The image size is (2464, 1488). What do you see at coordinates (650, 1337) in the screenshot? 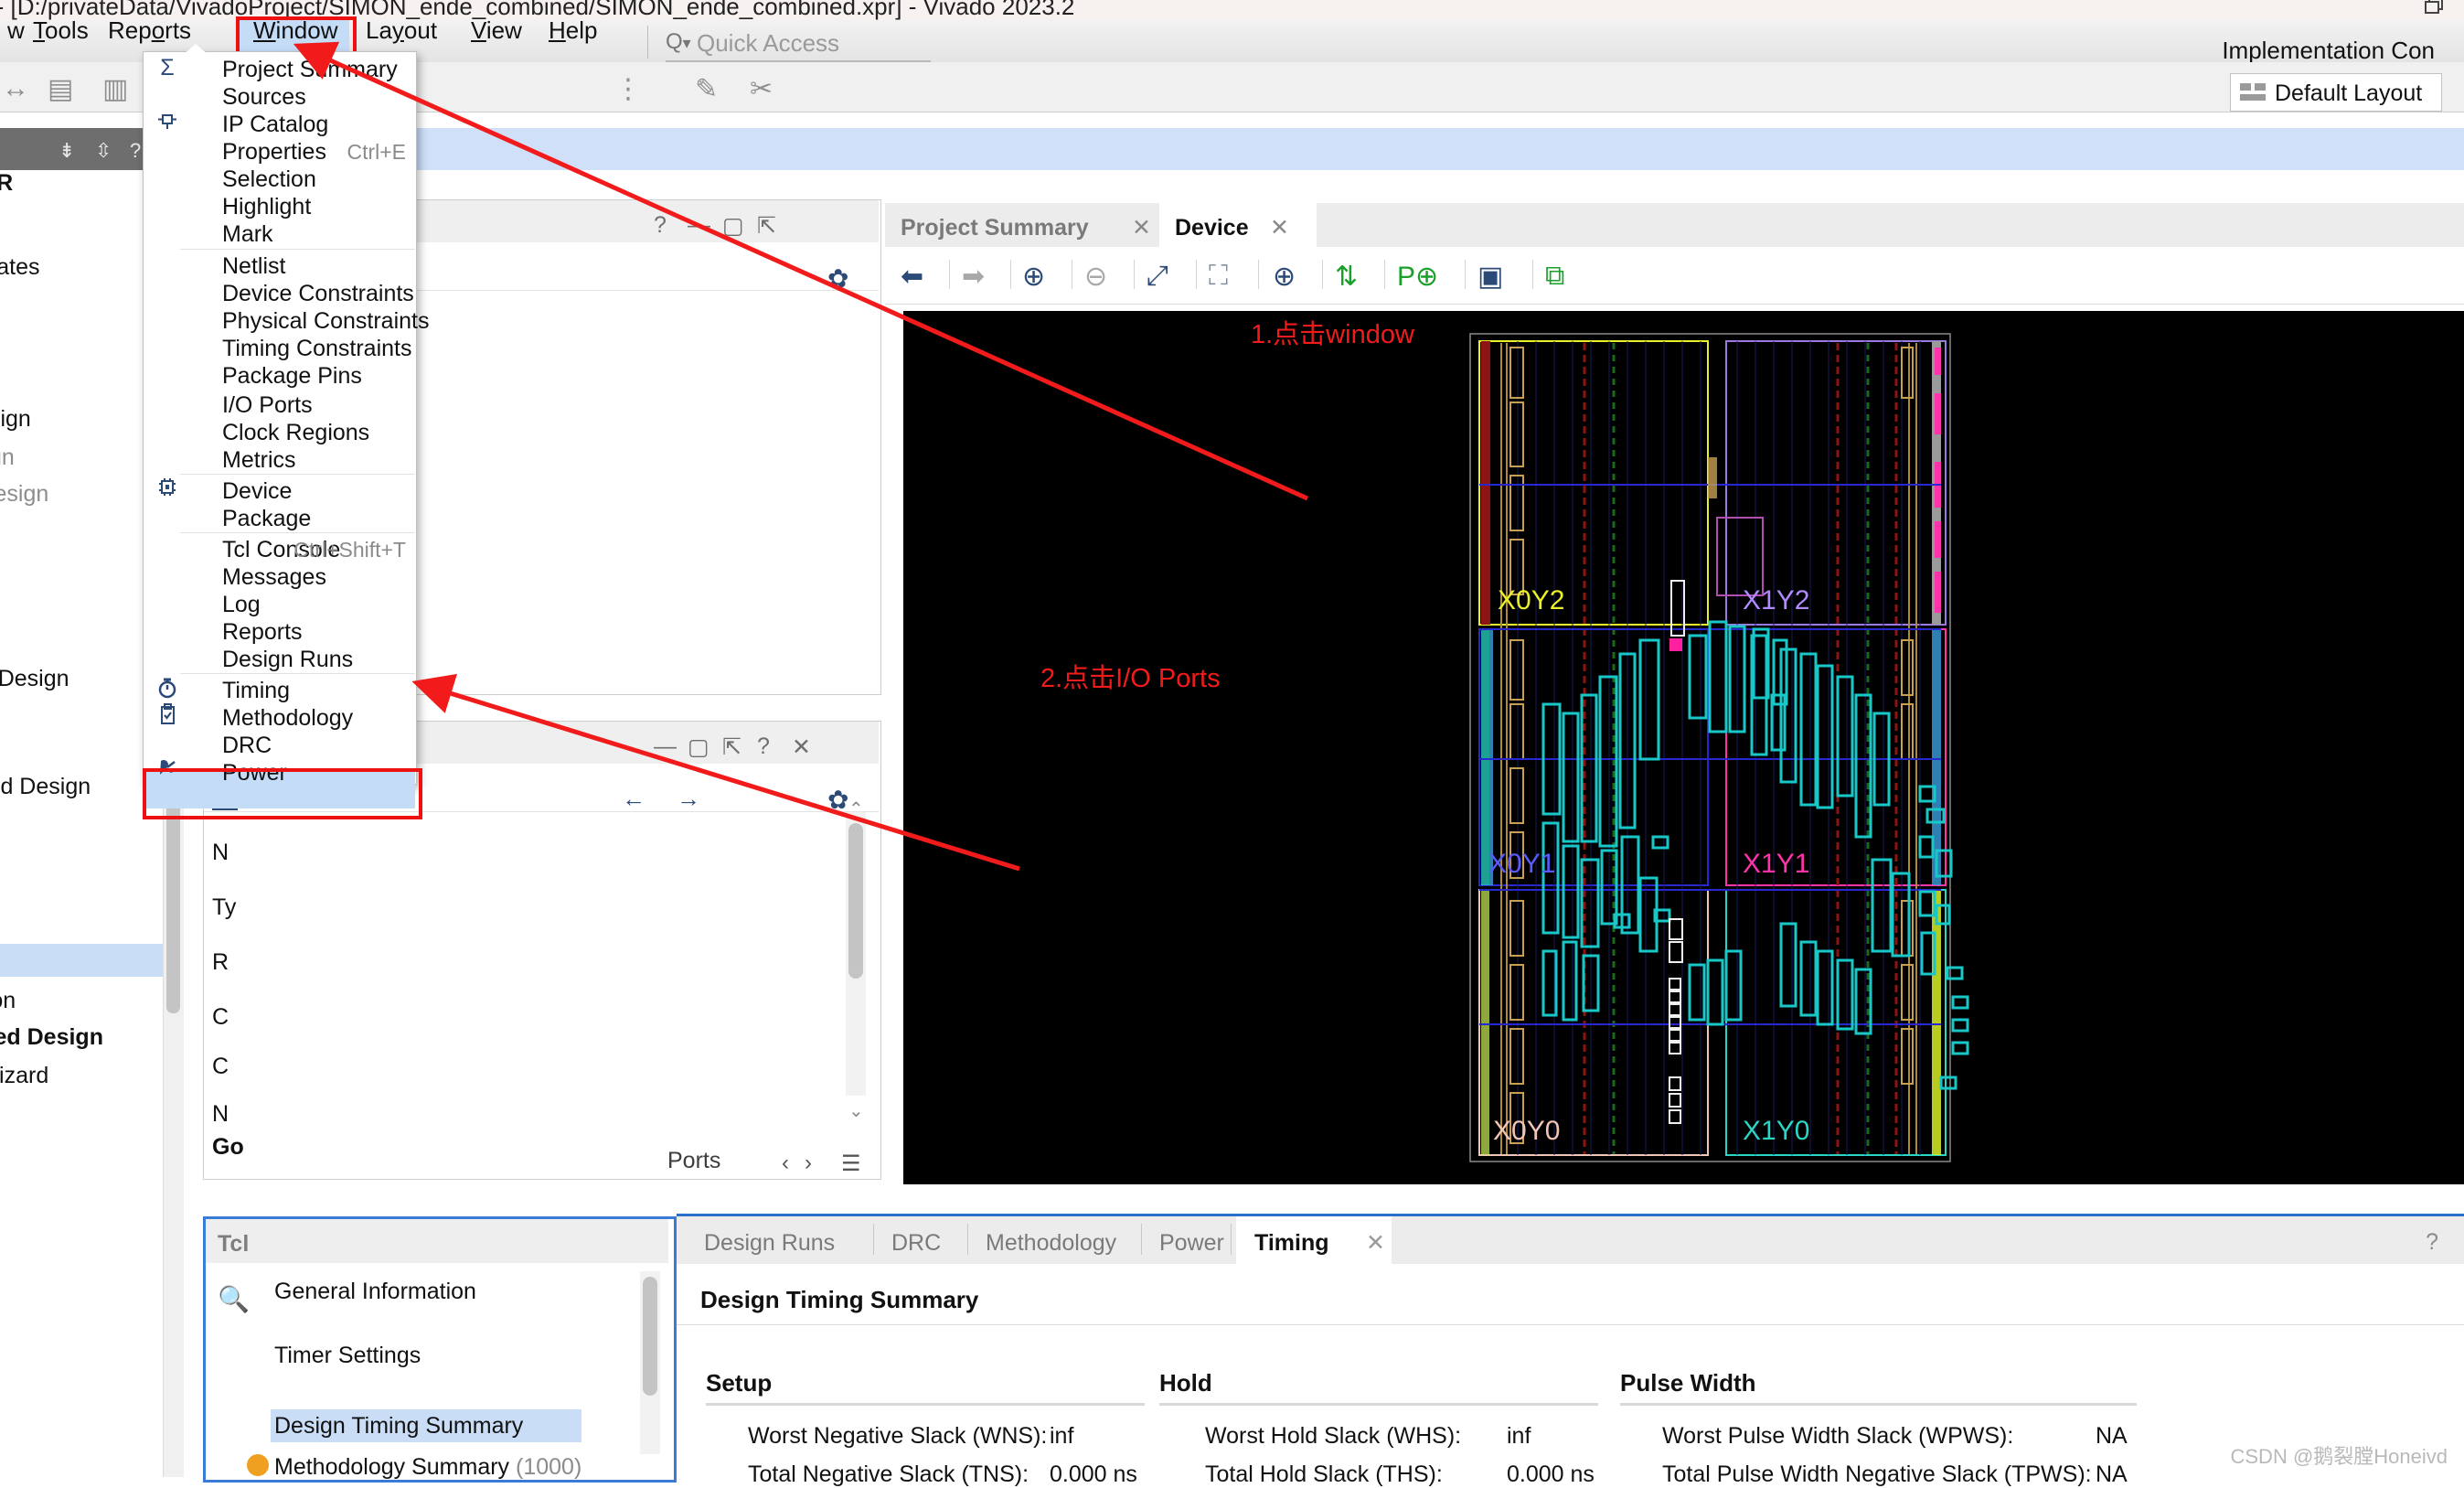
I see `tcl-scroll-thumb` at bounding box center [650, 1337].